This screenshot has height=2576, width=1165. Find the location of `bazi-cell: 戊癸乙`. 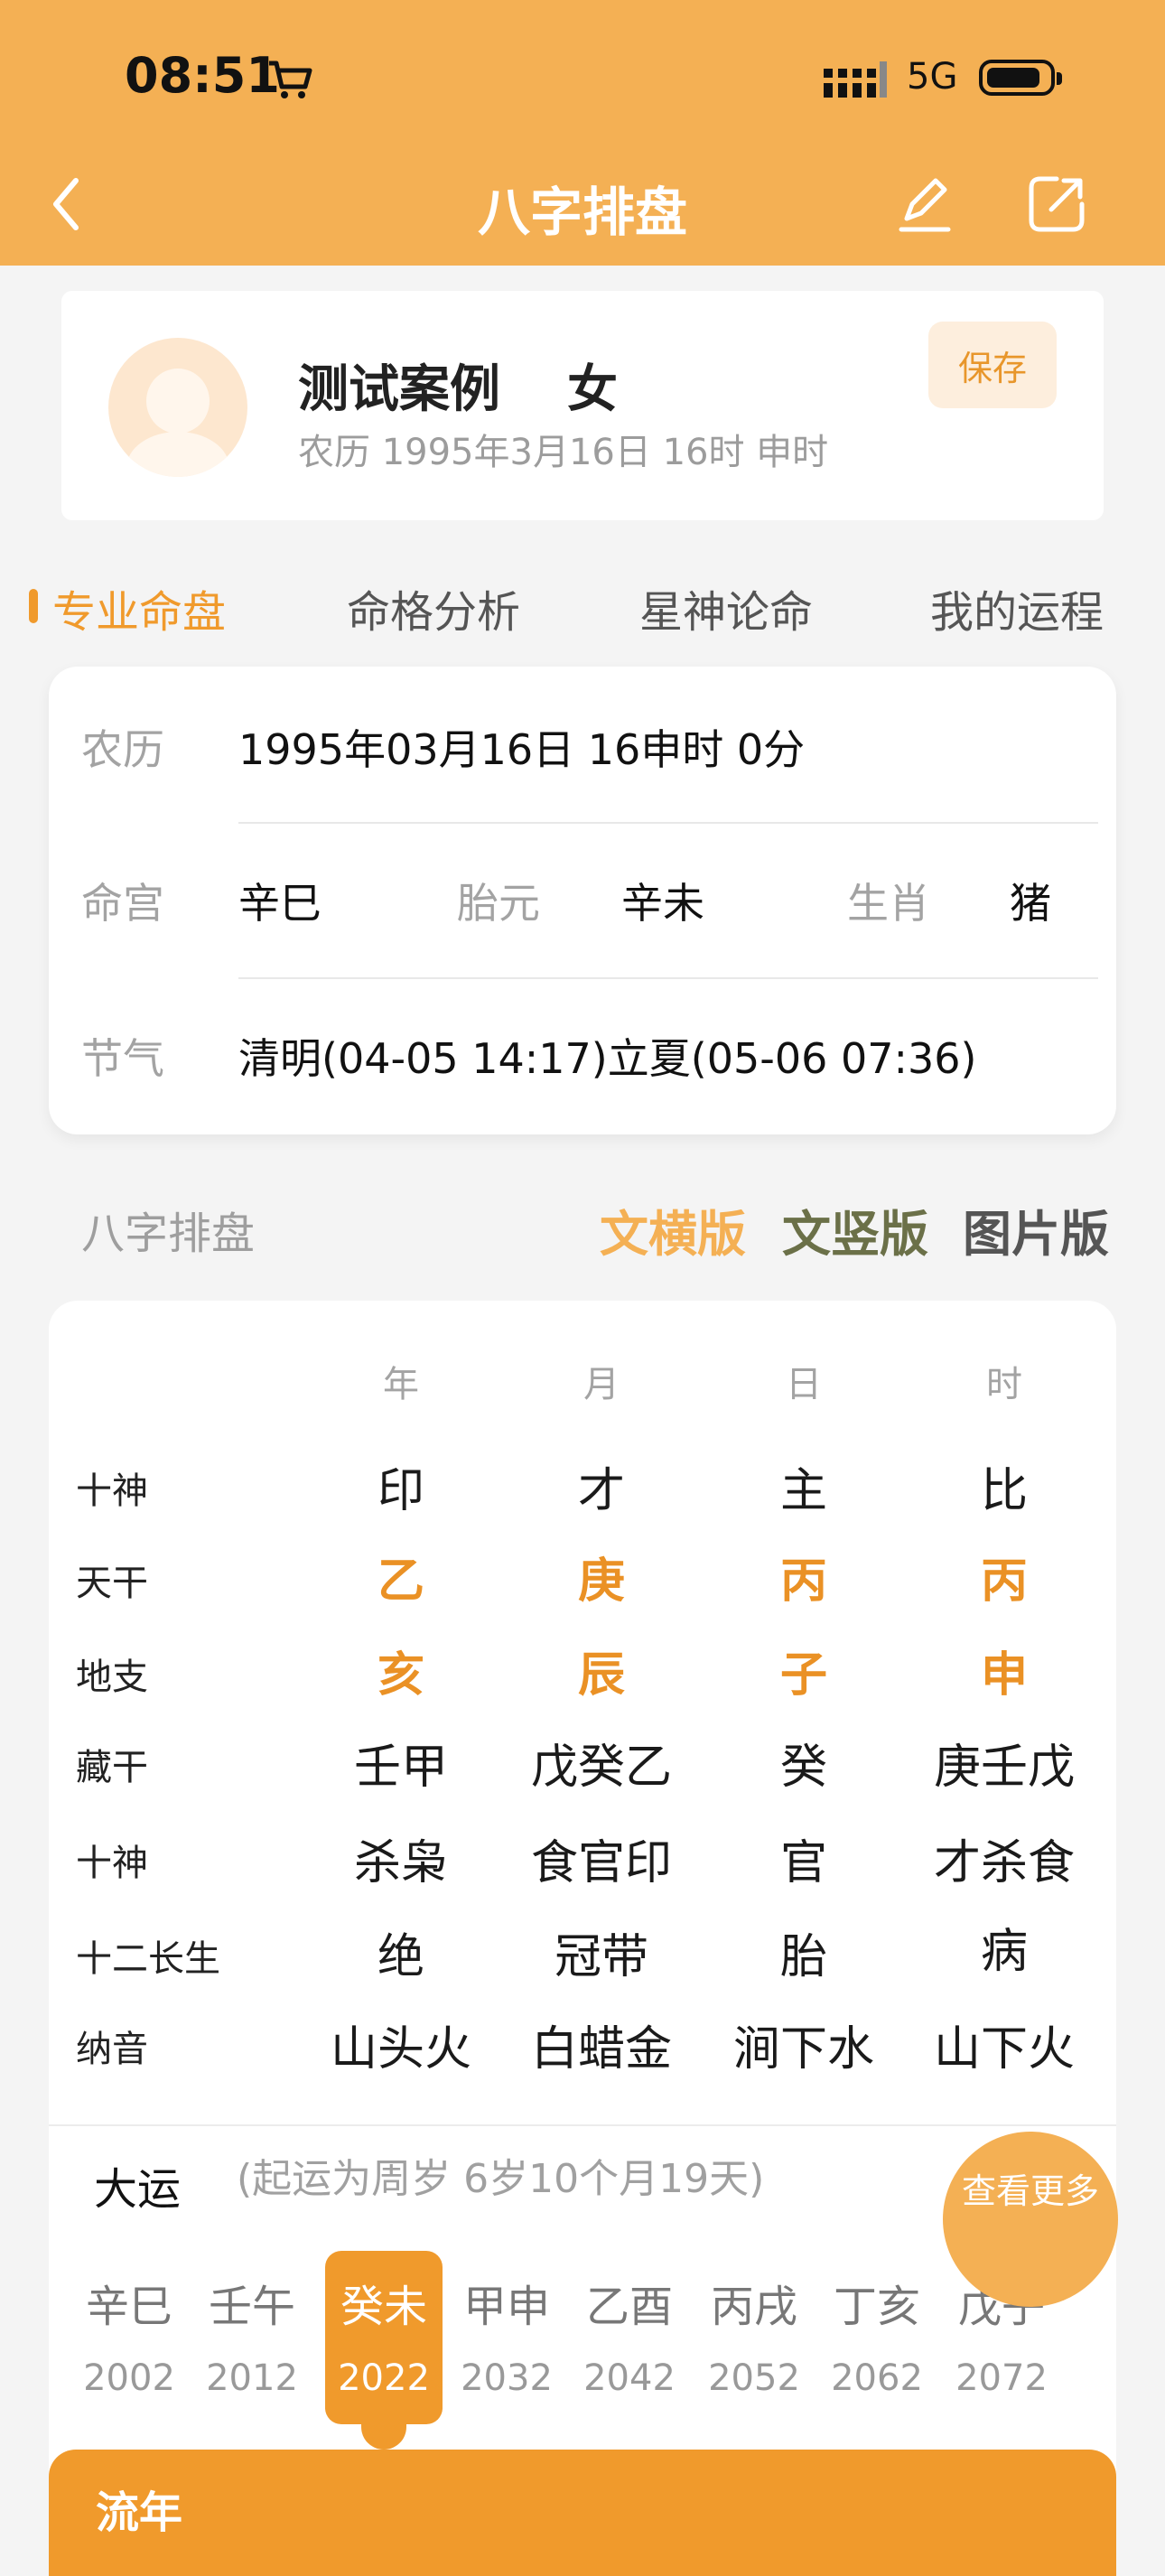

bazi-cell: 戊癸乙 is located at coordinates (601, 1768).